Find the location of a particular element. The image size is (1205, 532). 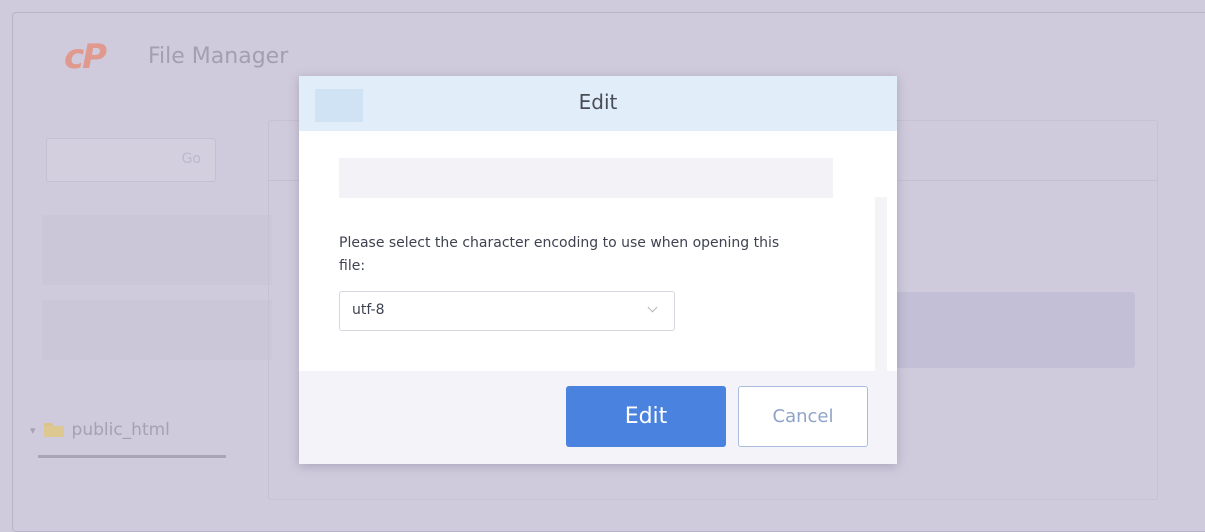

info-bar is located at coordinates (586, 178).